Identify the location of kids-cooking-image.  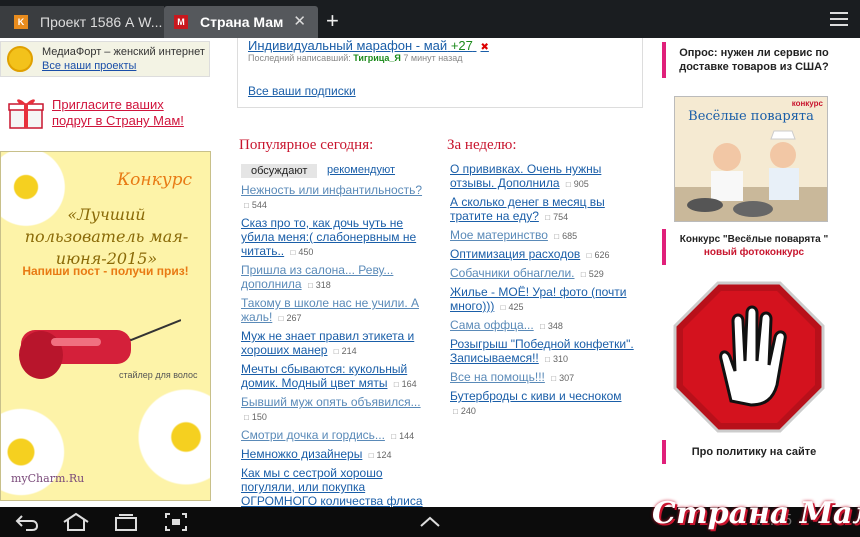
(751, 175).